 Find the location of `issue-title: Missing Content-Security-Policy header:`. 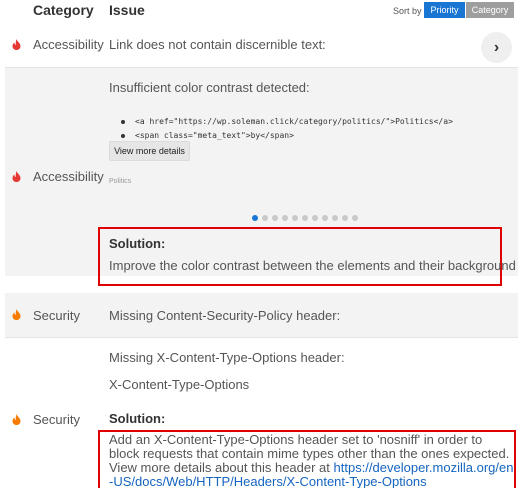

issue-title: Missing Content-Security-Policy header: is located at coordinates (225, 315).